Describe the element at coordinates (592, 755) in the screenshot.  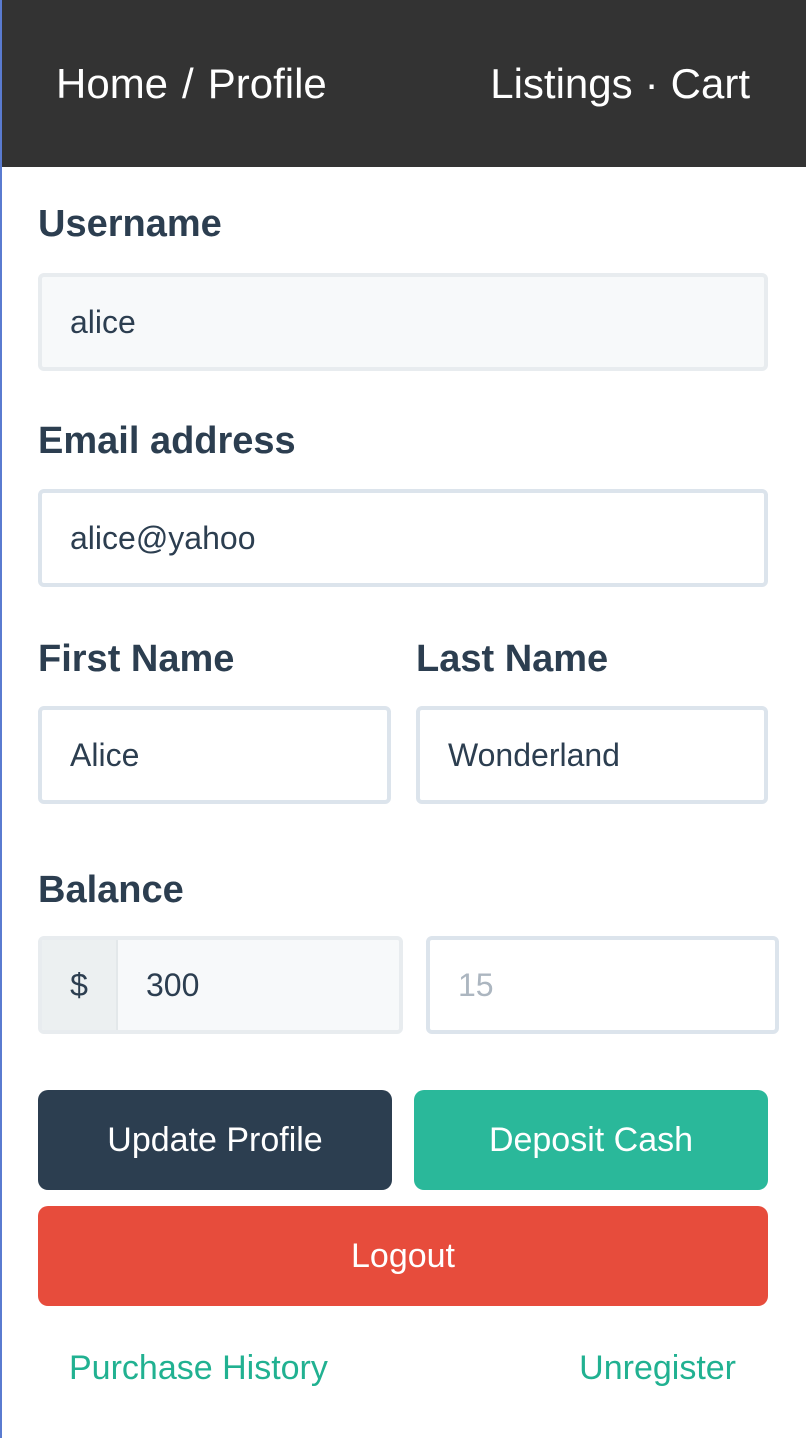
I see `last-name-field: Wonderland` at that location.